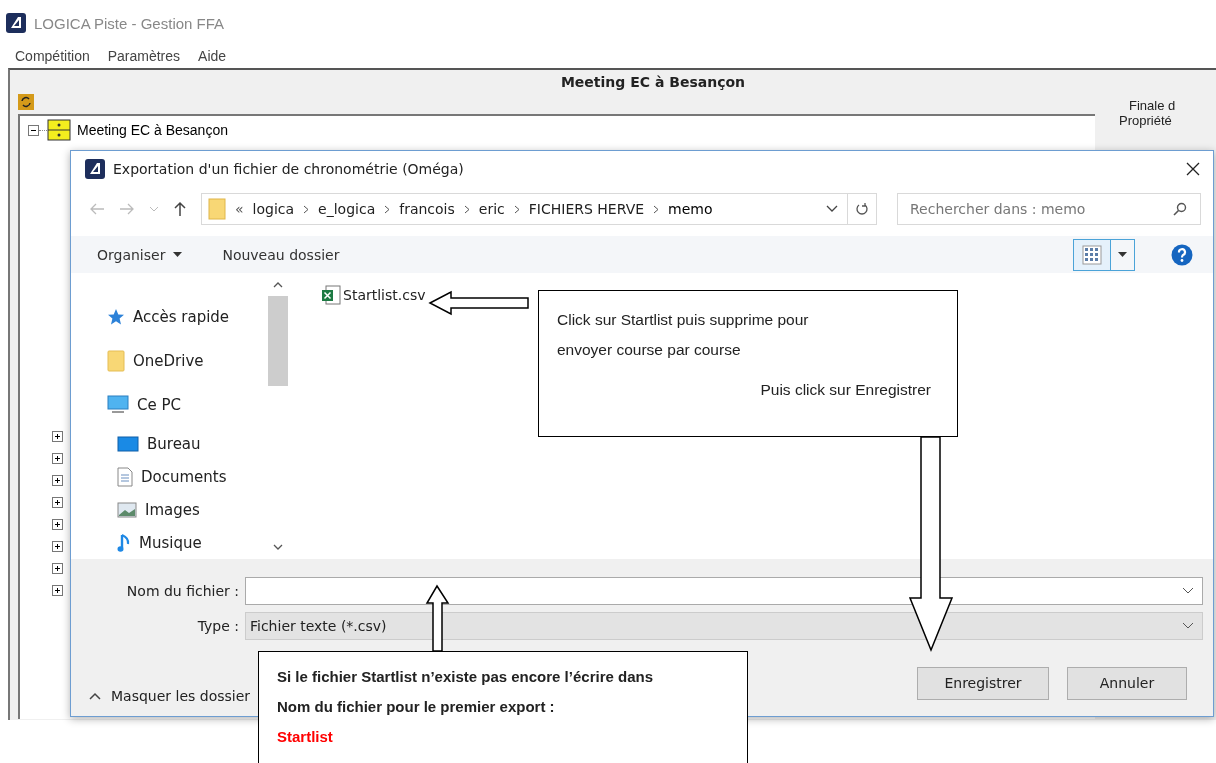  I want to click on collapse-icon, so click(33, 130).